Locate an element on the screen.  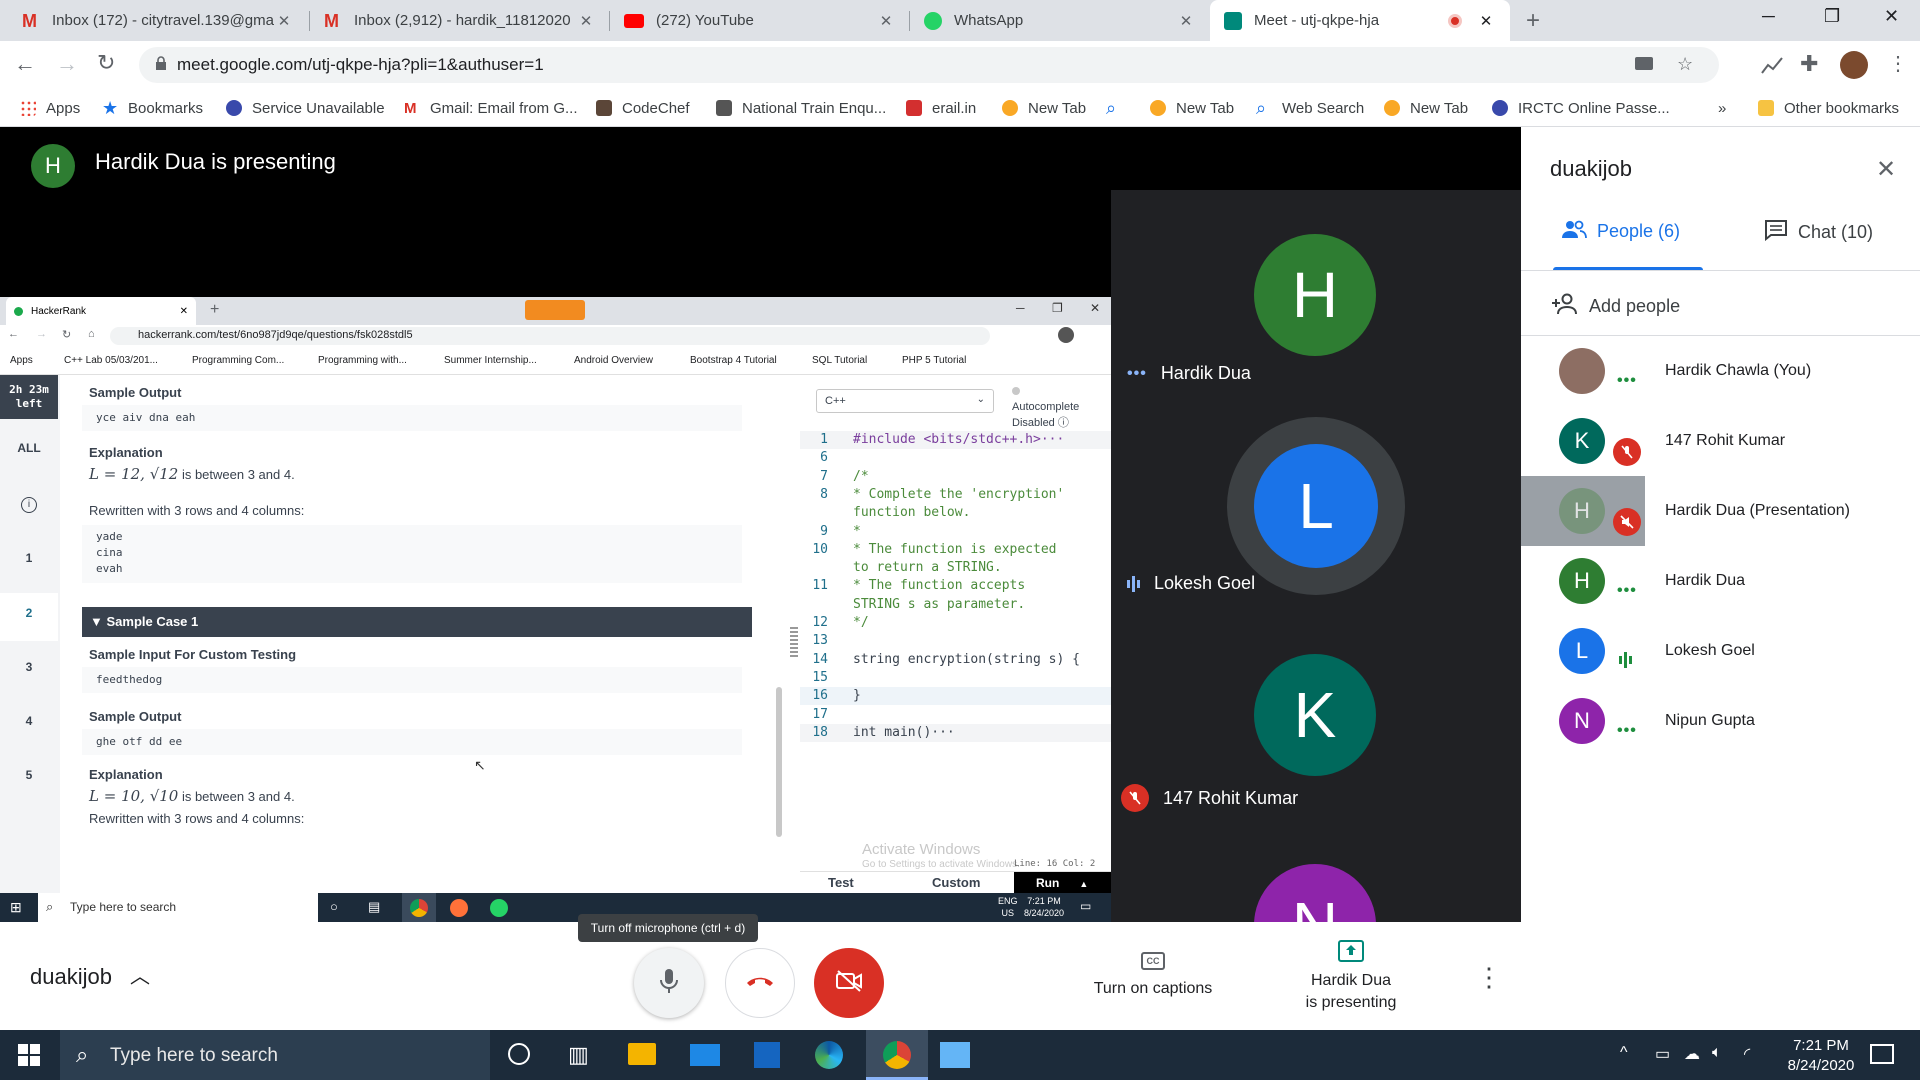
nav-all: ALL is located at coordinates (29, 448).